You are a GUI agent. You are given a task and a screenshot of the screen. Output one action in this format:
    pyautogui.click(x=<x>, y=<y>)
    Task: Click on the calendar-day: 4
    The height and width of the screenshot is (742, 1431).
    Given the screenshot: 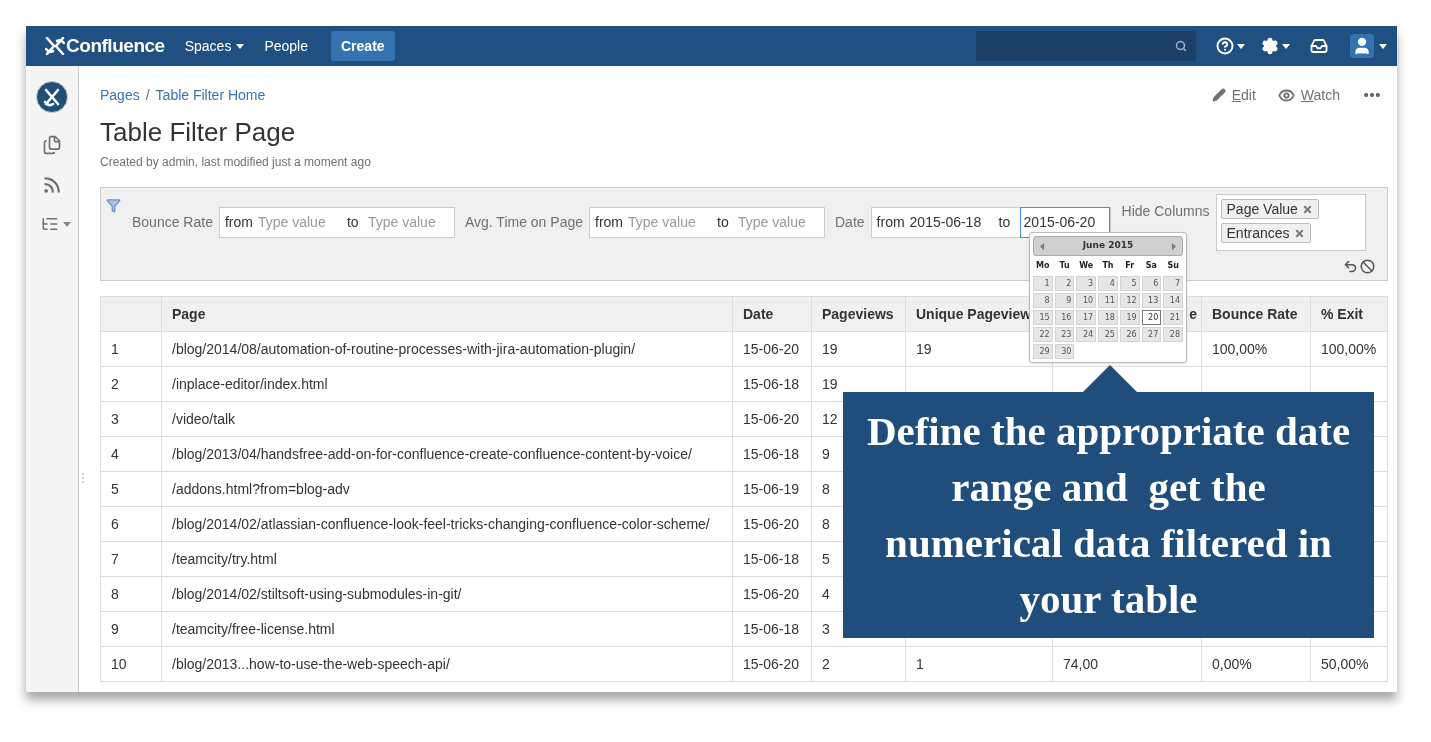 What is the action you would take?
    pyautogui.click(x=1108, y=283)
    